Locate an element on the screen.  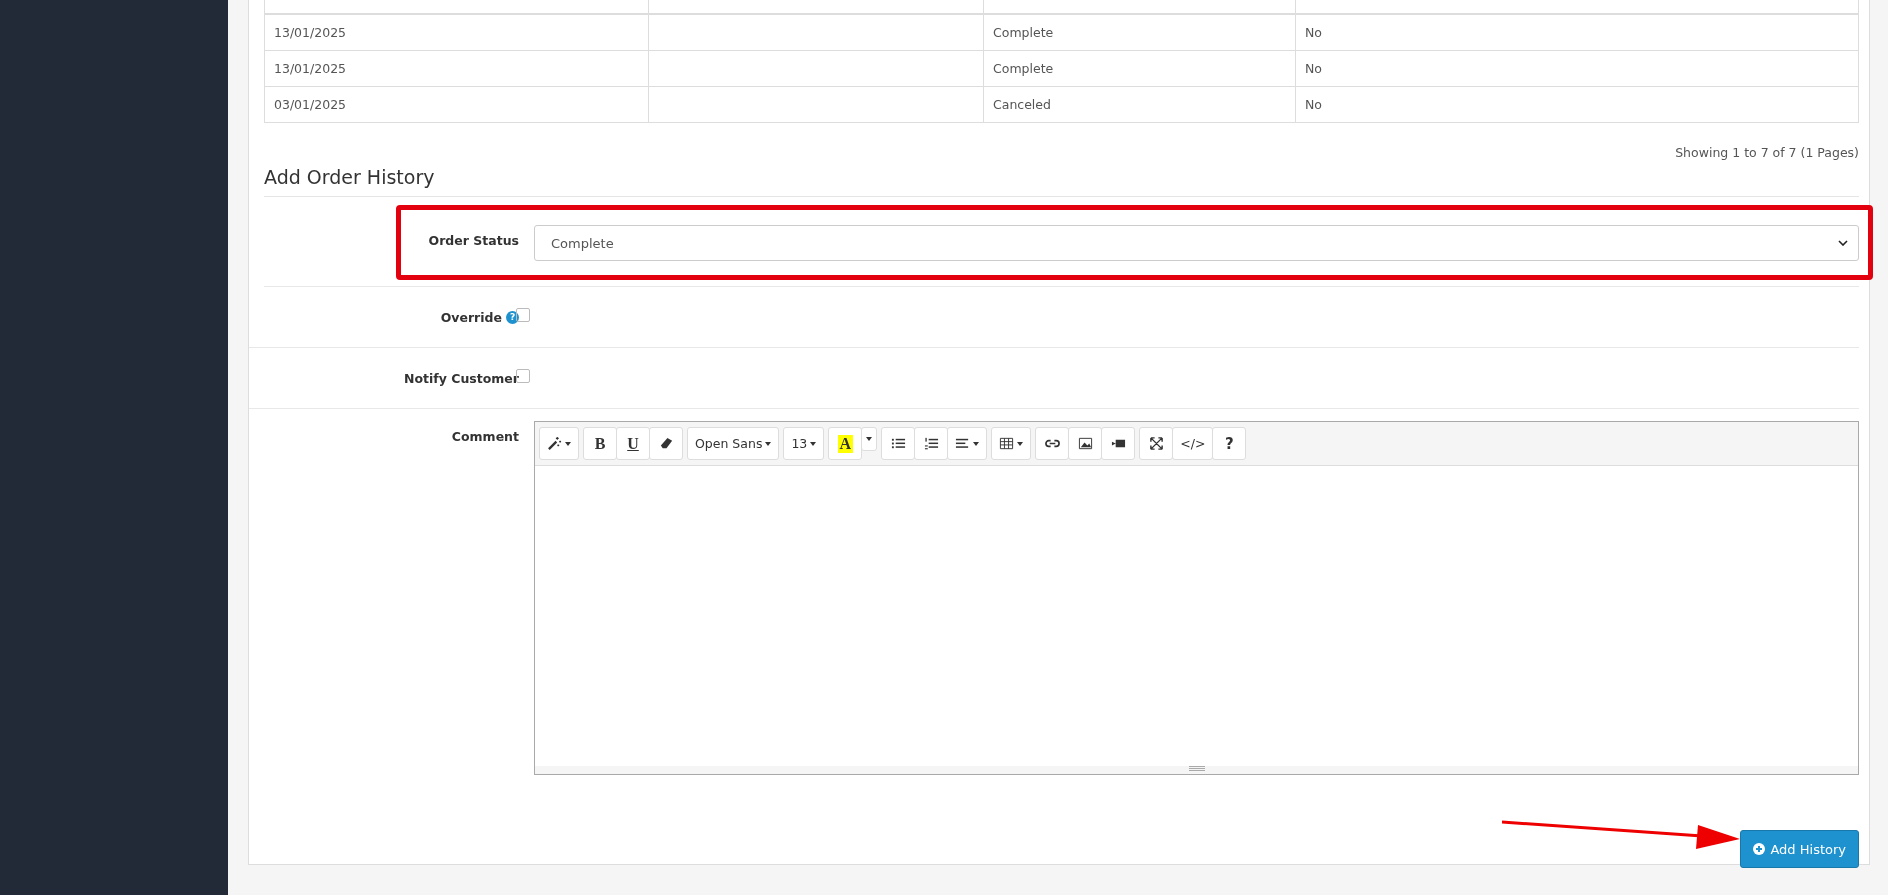
eraser-tool-button is located at coordinates (666, 443).